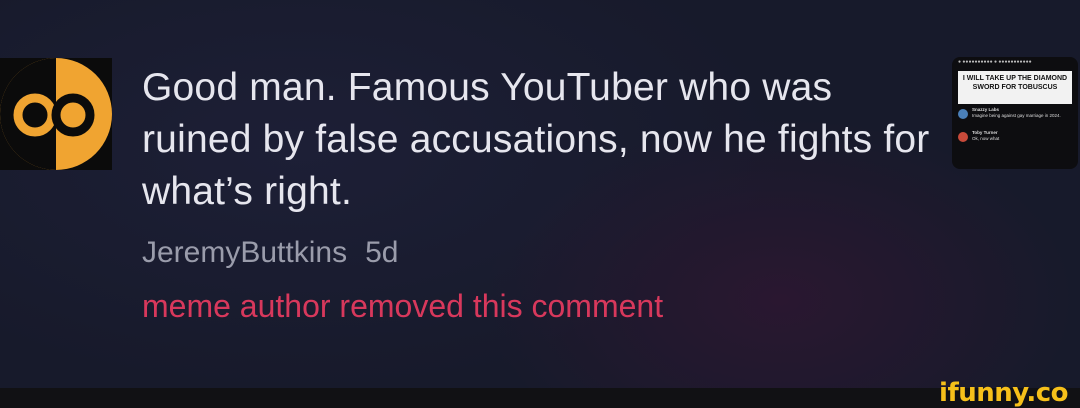 The width and height of the screenshot is (1080, 408). Describe the element at coordinates (537, 253) in the screenshot. I see `comment-meta: JeremyButtkins 5d` at that location.